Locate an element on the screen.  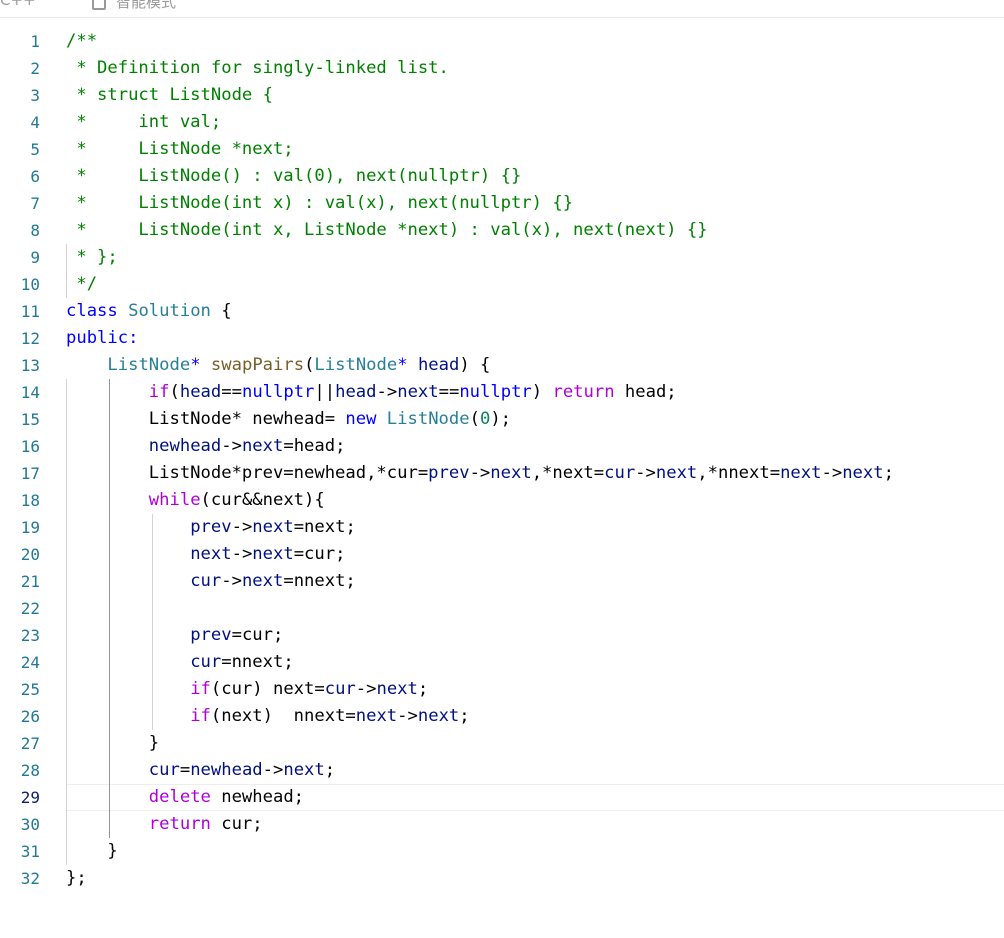
line-number: 28 is located at coordinates (30, 770).